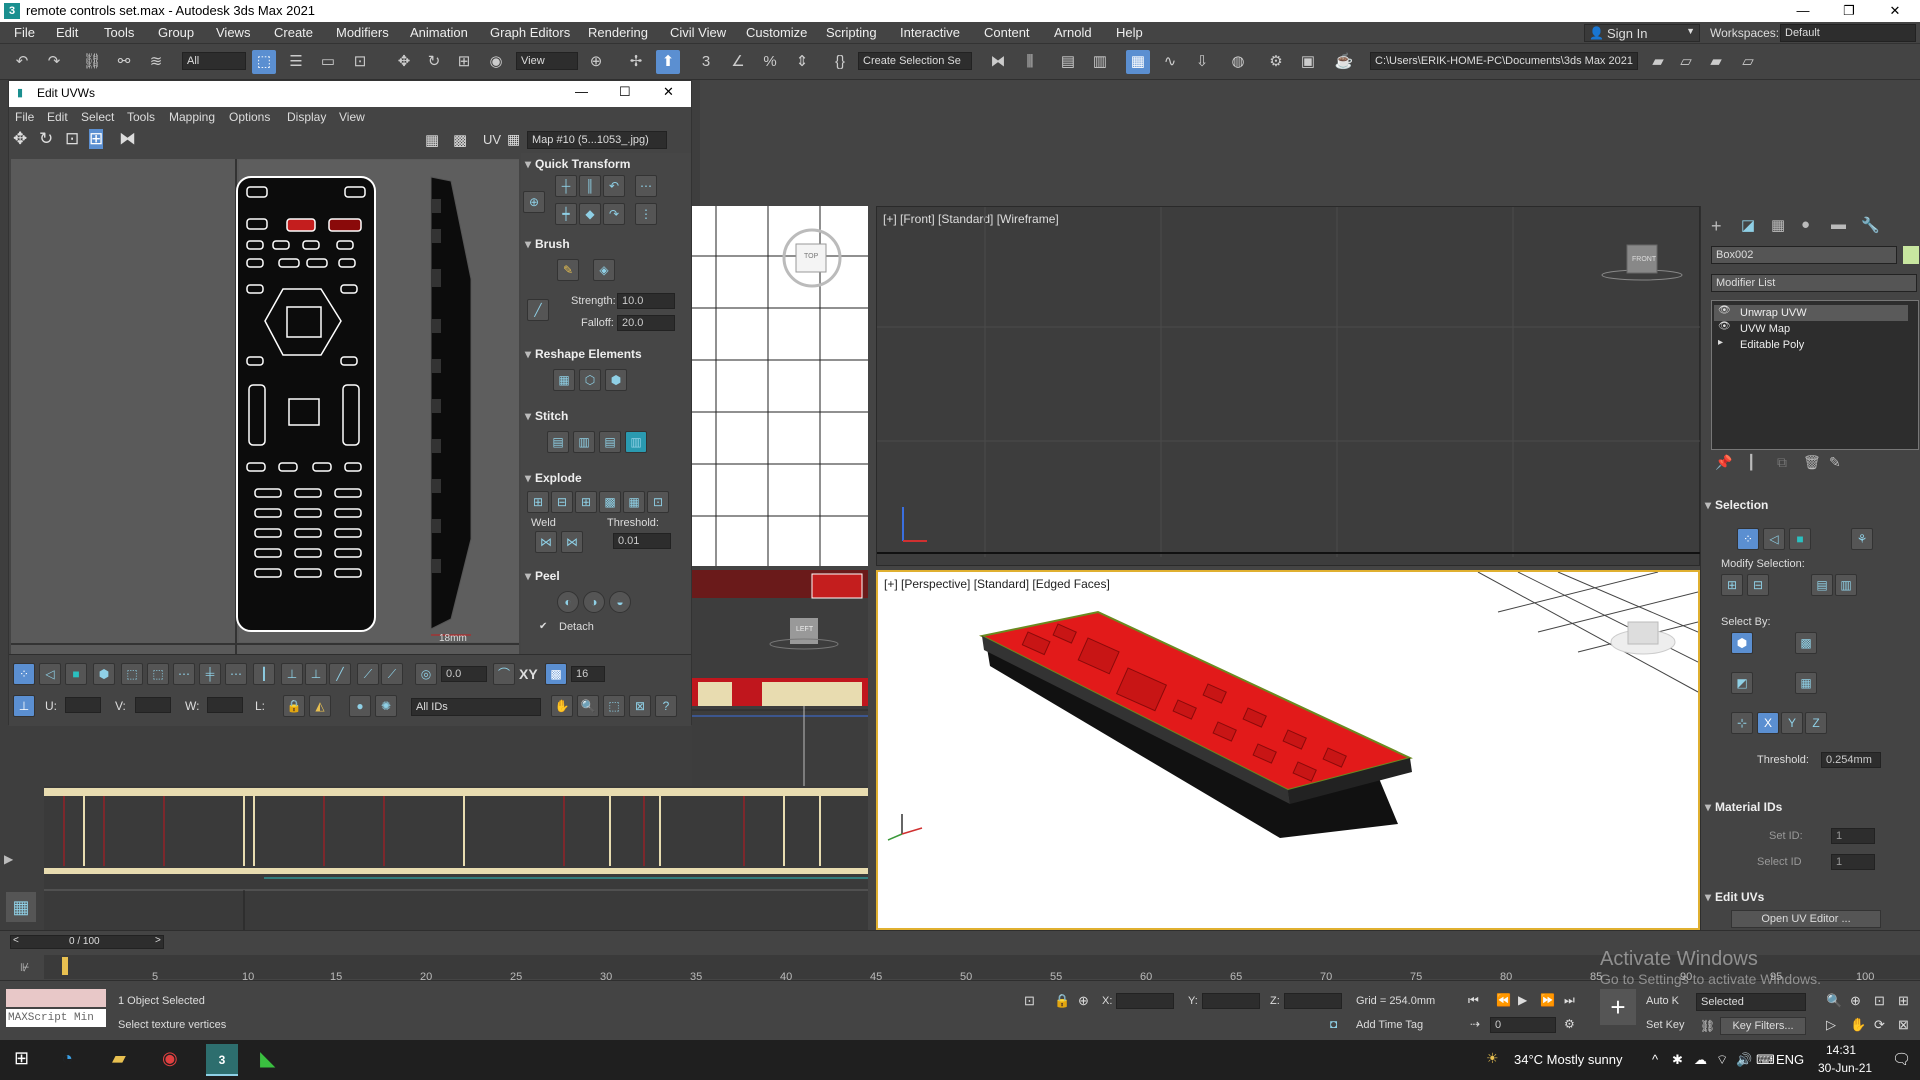 The height and width of the screenshot is (1080, 1920). I want to click on grow-icon: ⊞, so click(1732, 585).